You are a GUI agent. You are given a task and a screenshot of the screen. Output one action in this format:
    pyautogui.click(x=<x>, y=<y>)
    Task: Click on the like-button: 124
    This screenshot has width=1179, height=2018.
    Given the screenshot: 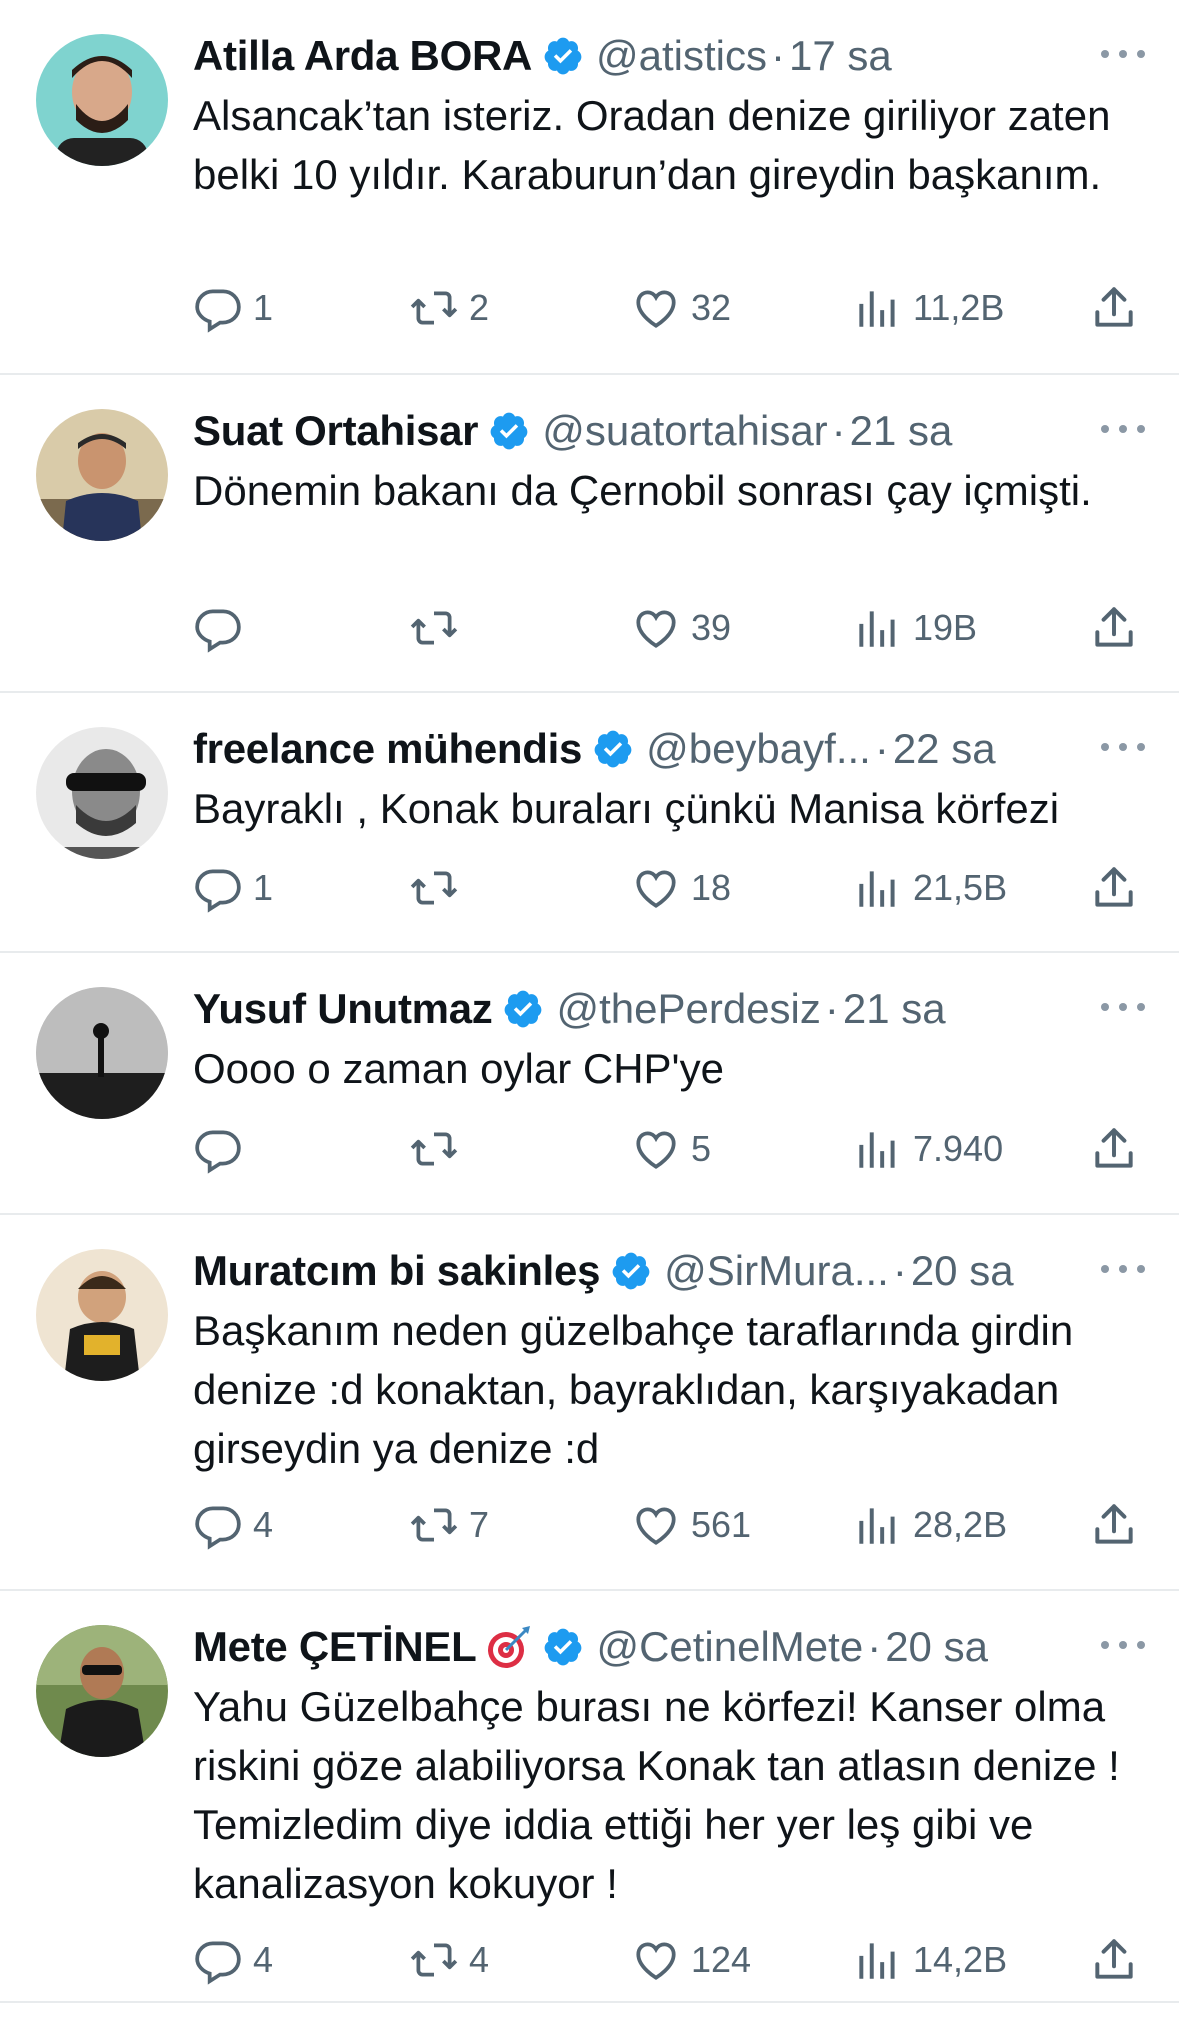 What is the action you would take?
    pyautogui.click(x=691, y=1960)
    